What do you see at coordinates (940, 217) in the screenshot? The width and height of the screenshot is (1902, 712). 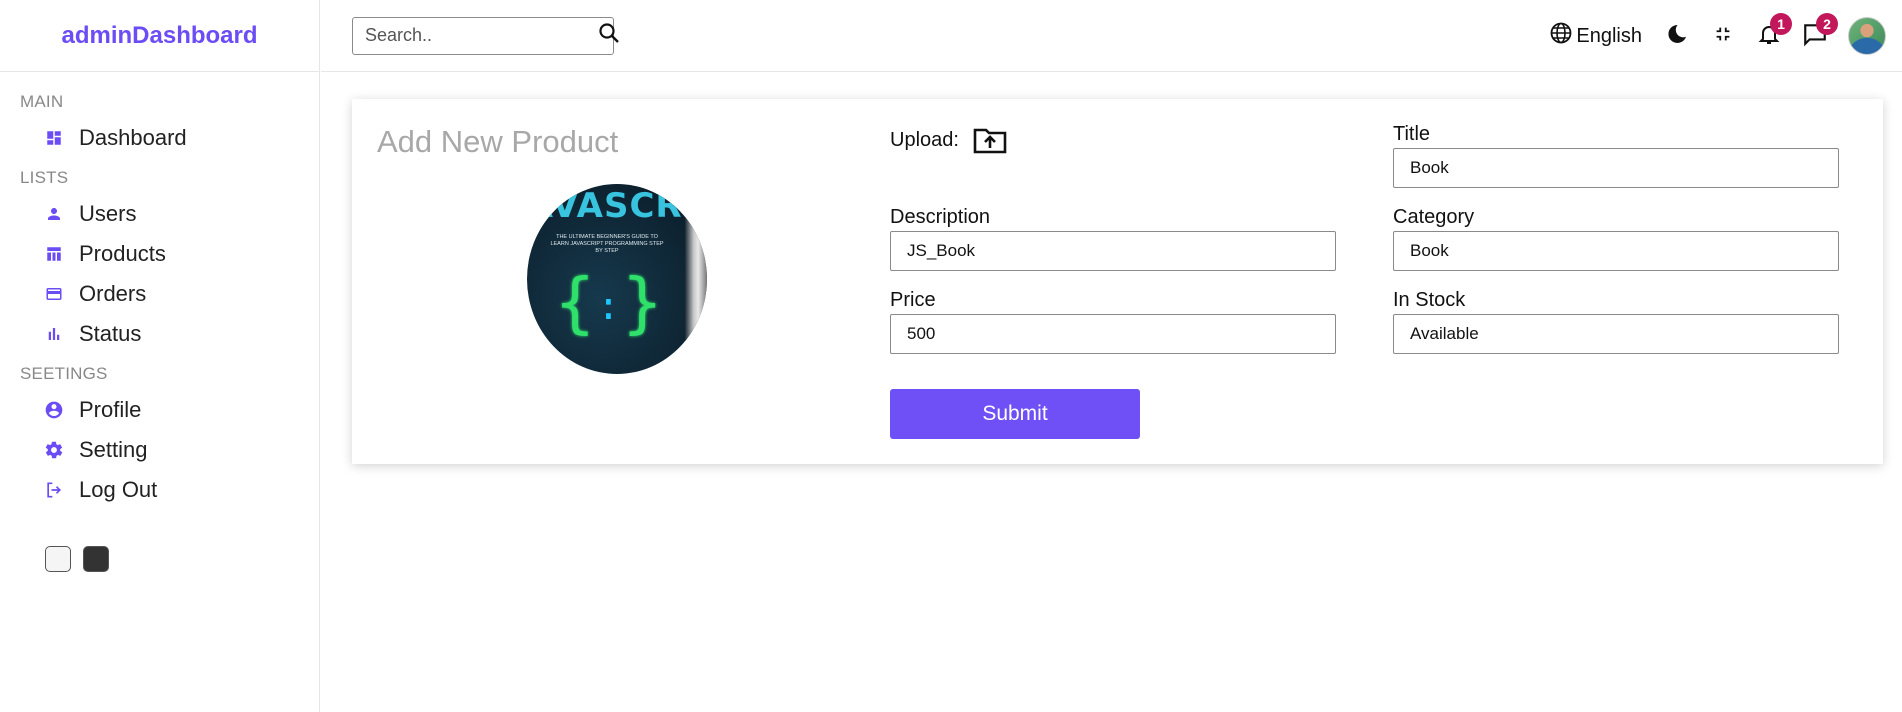 I see `description-label: Description` at bounding box center [940, 217].